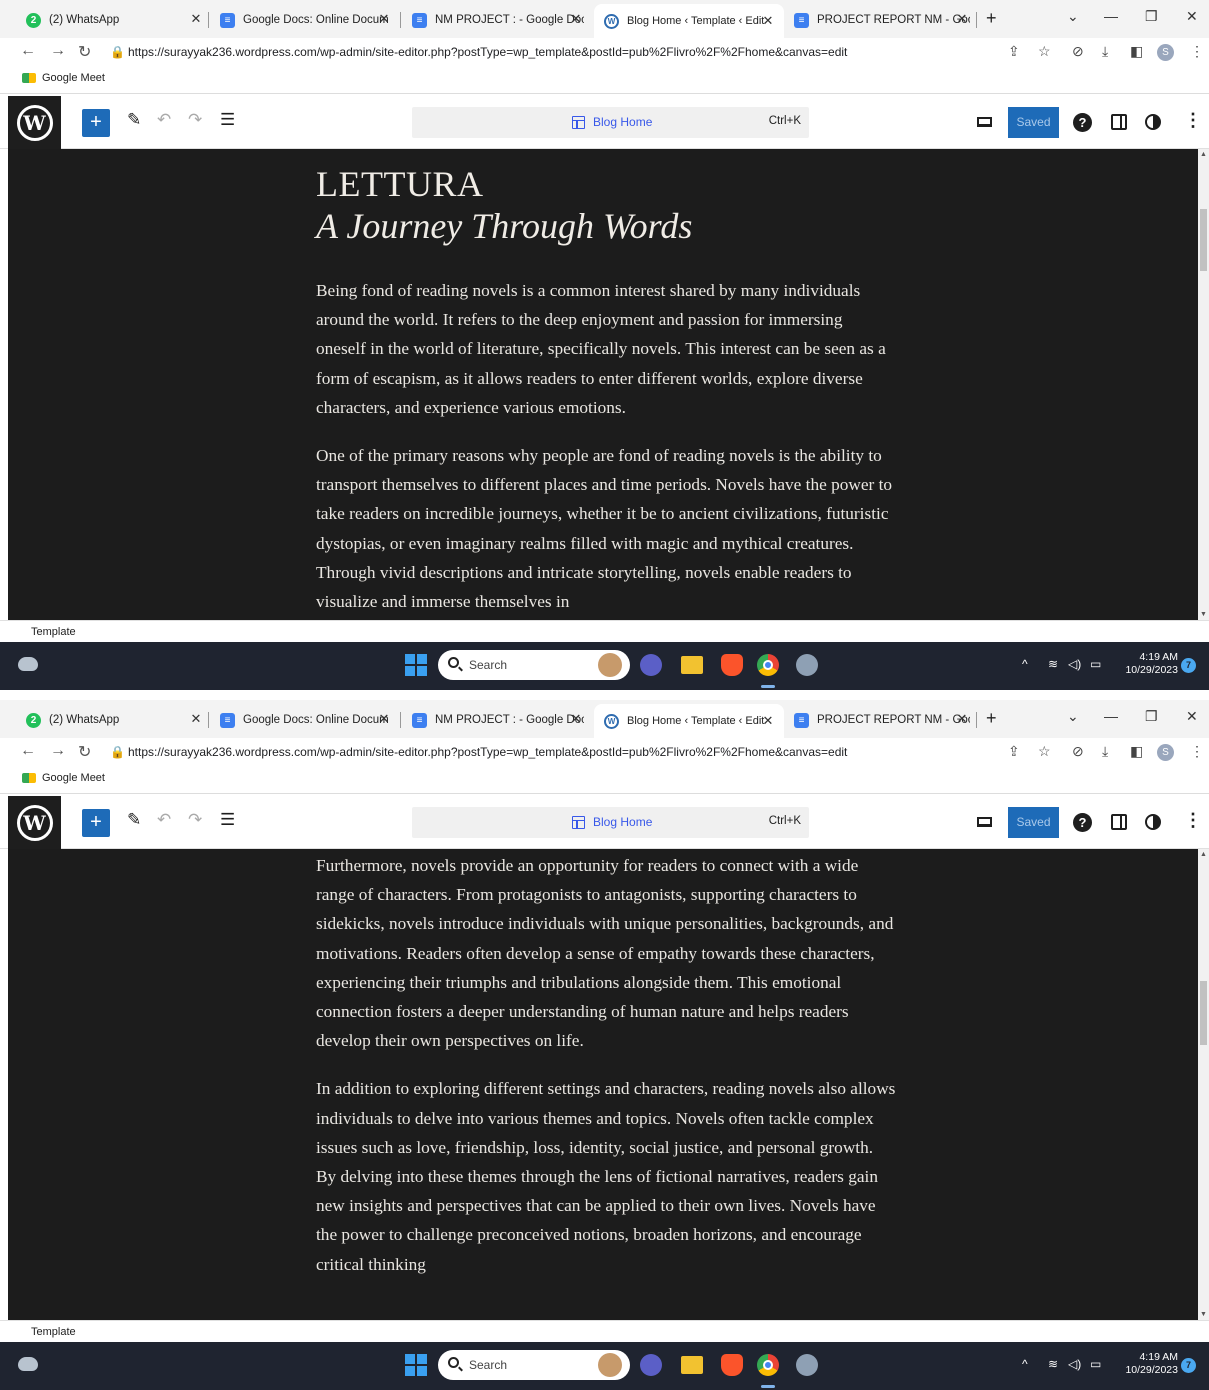  What do you see at coordinates (984, 822) in the screenshot?
I see `device-preview-icon` at bounding box center [984, 822].